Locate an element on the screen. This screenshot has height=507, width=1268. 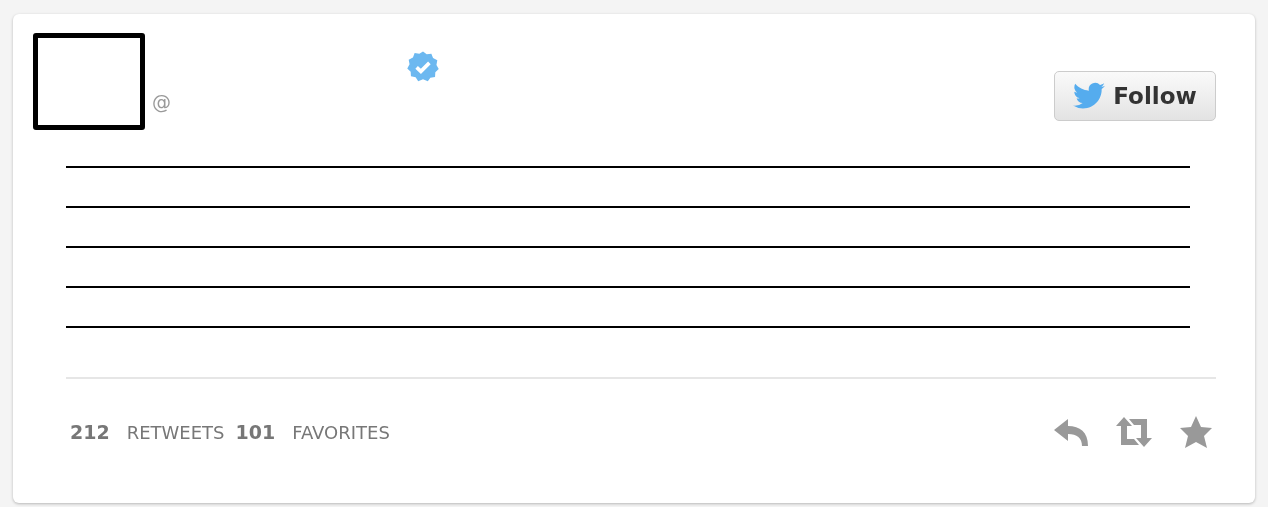
stat-count: 101 is located at coordinates (255, 432).